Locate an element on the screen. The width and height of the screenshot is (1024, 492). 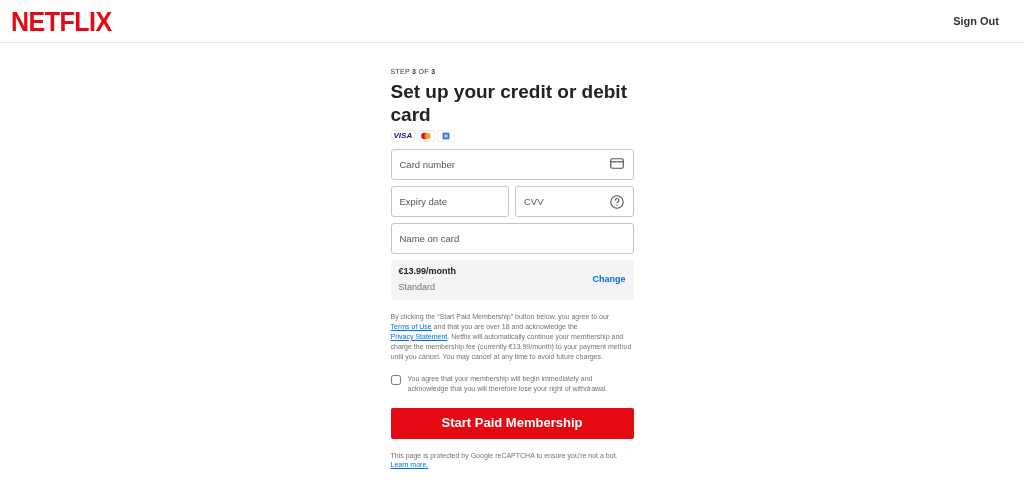
input-field: Name on card is located at coordinates (512, 238).